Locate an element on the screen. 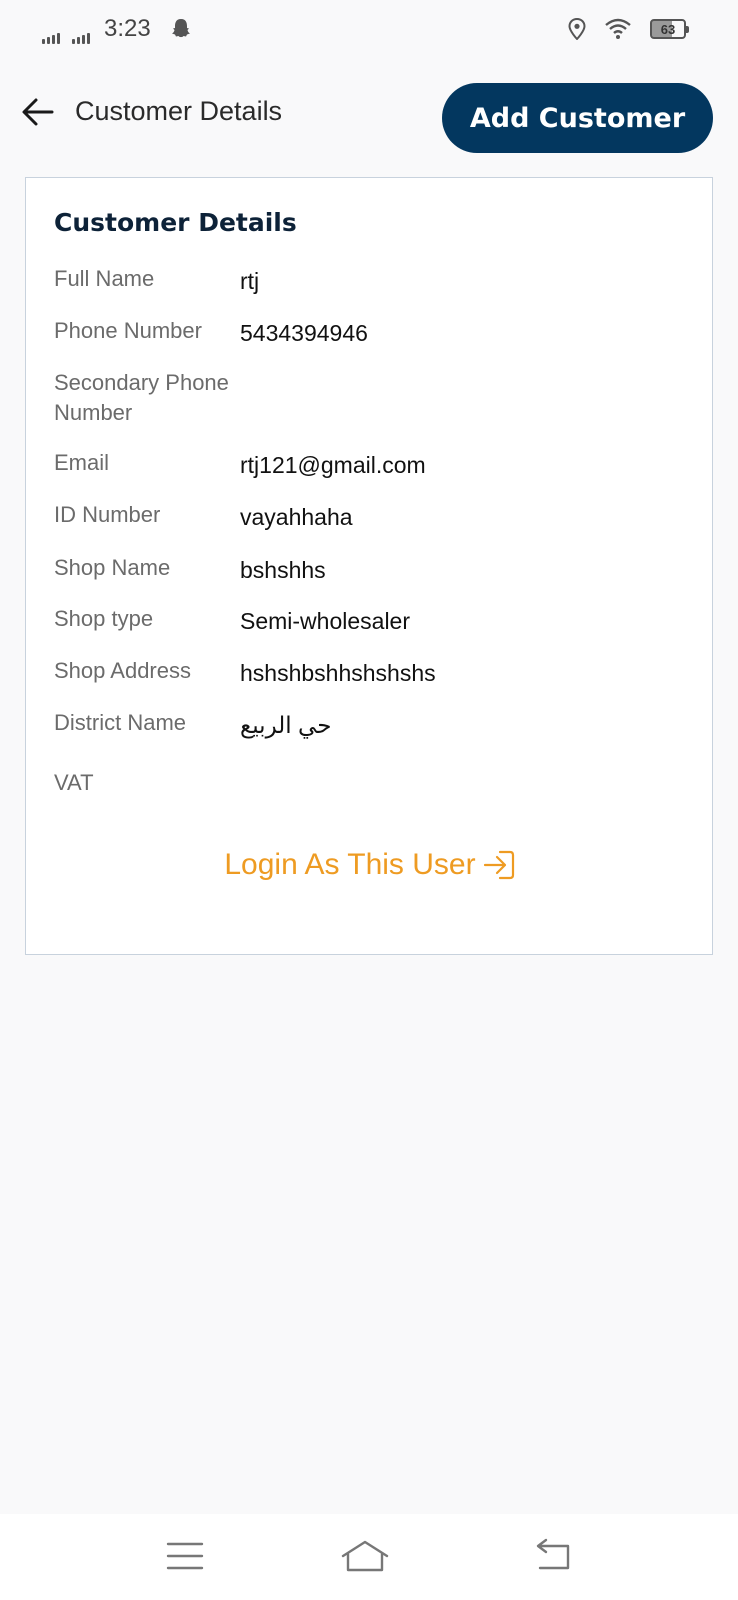 The width and height of the screenshot is (738, 1600). location-icon is located at coordinates (577, 29).